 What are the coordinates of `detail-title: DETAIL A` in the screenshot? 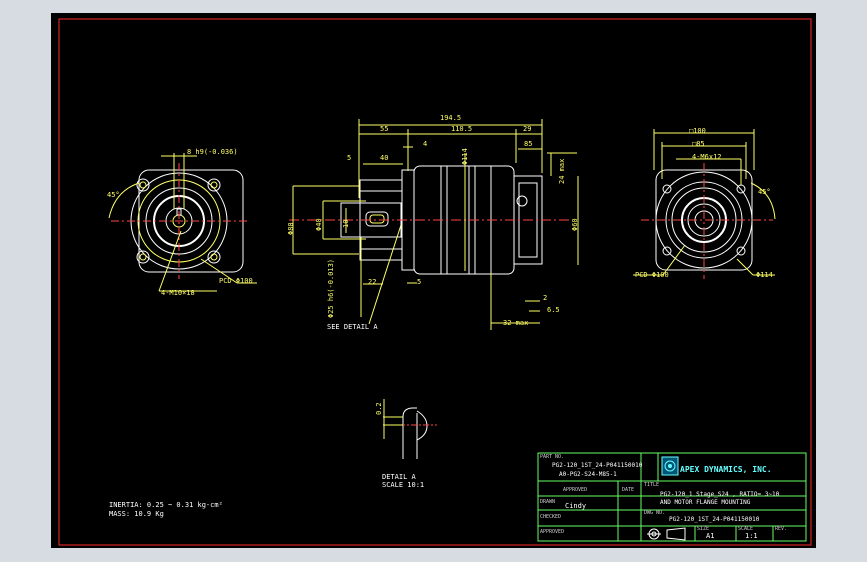 It's located at (399, 477).